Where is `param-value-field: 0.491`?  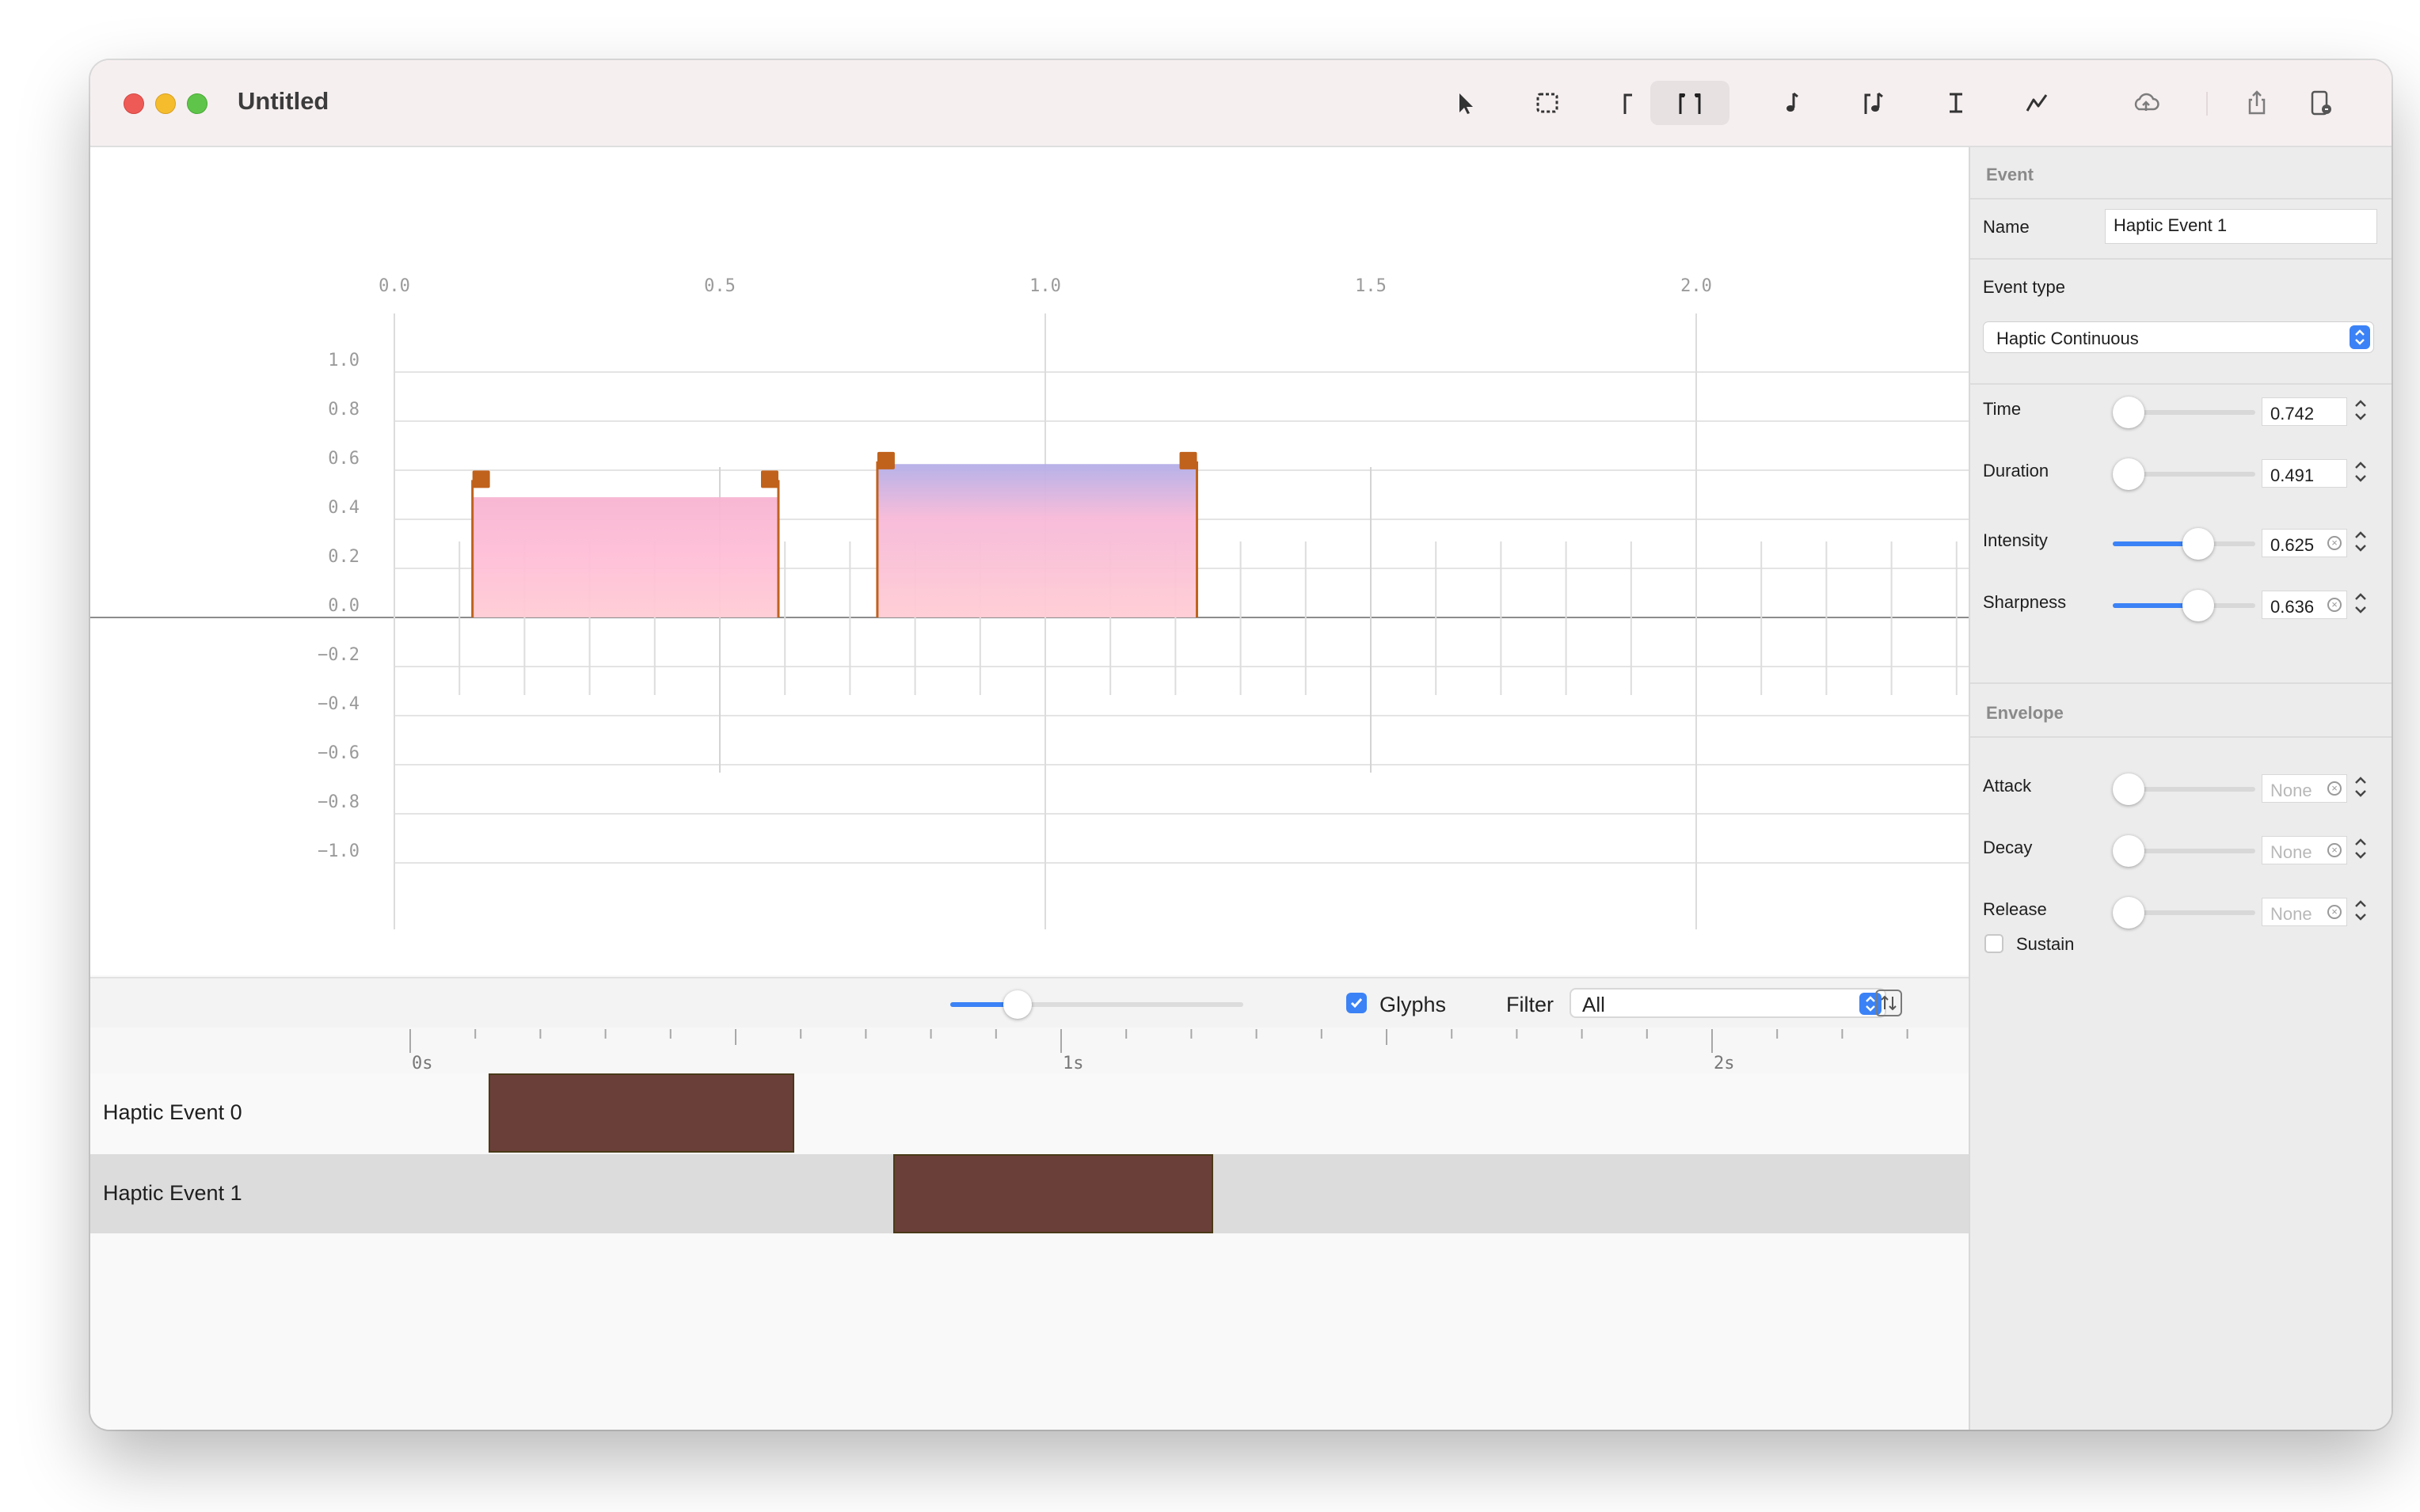 param-value-field: 0.491 is located at coordinates (2305, 473).